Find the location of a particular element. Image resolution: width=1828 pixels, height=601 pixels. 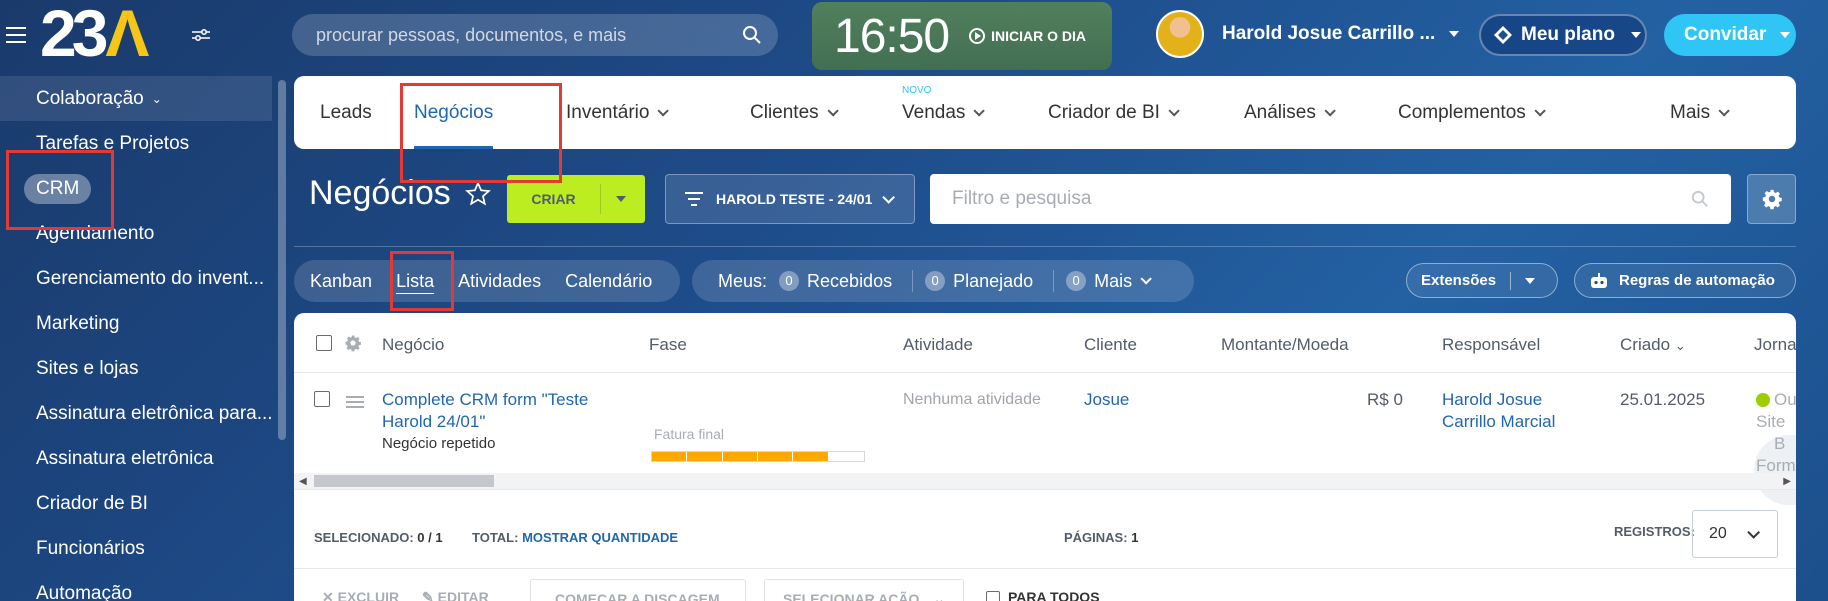

column-header-amount: Montante/Moeda is located at coordinates (1285, 345).